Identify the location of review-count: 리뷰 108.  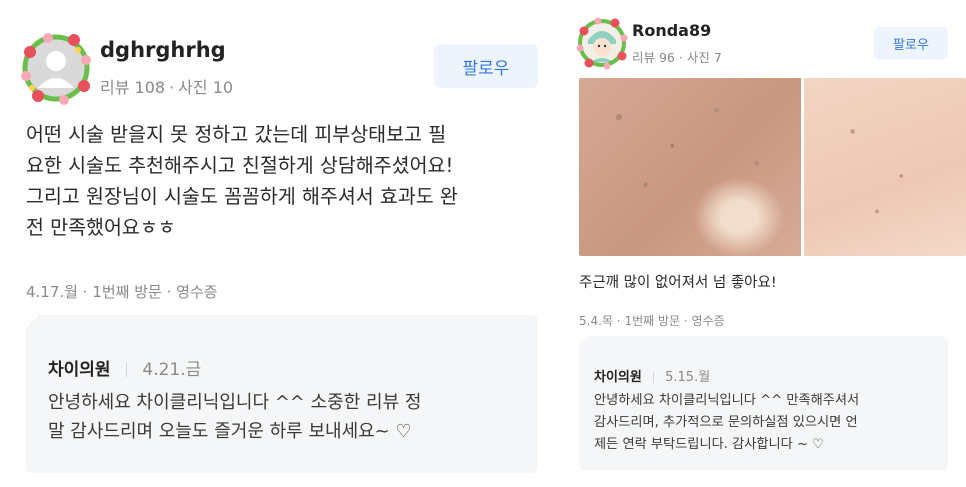
(133, 87).